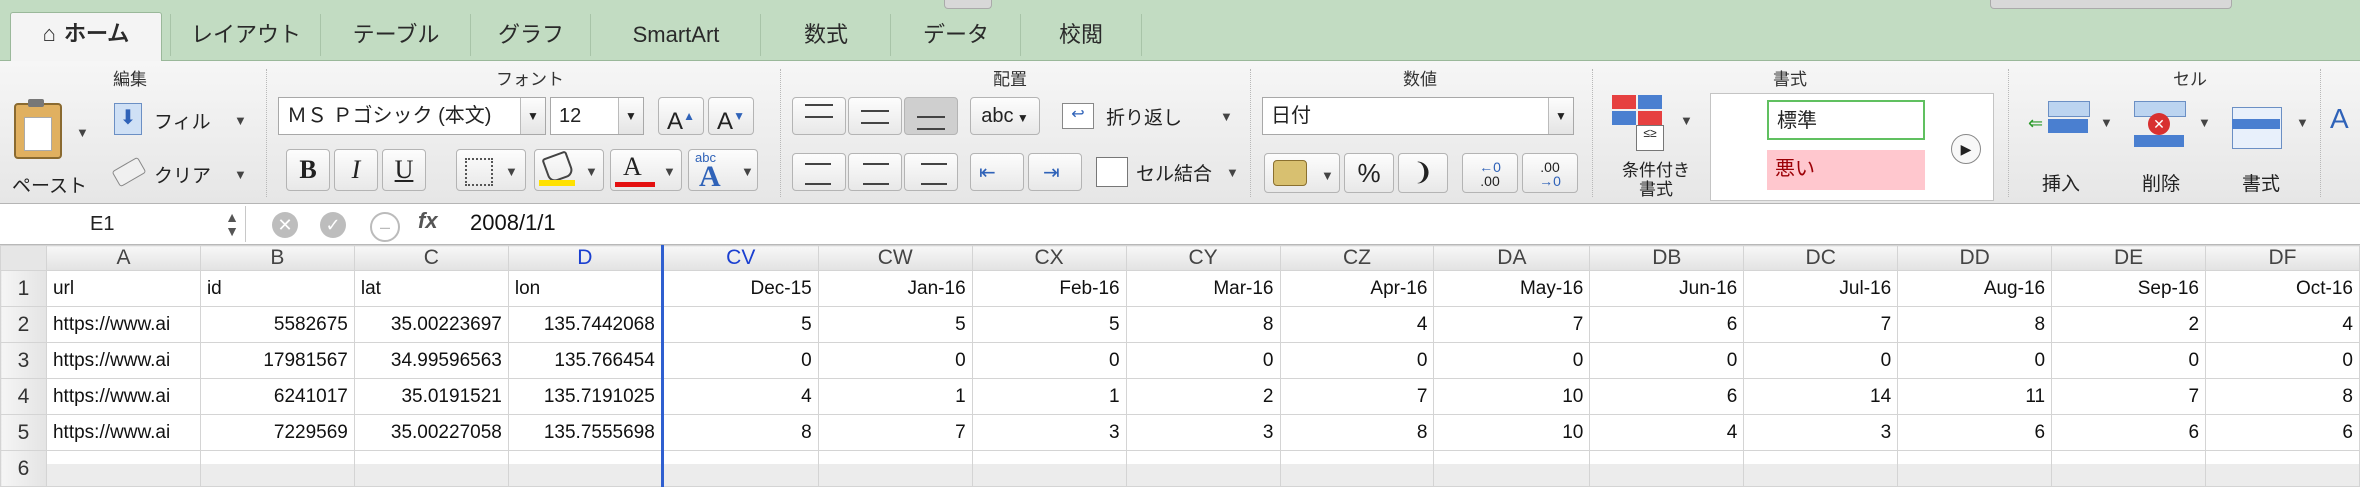  Describe the element at coordinates (585, 288) in the screenshot. I see `cell: lon` at that location.